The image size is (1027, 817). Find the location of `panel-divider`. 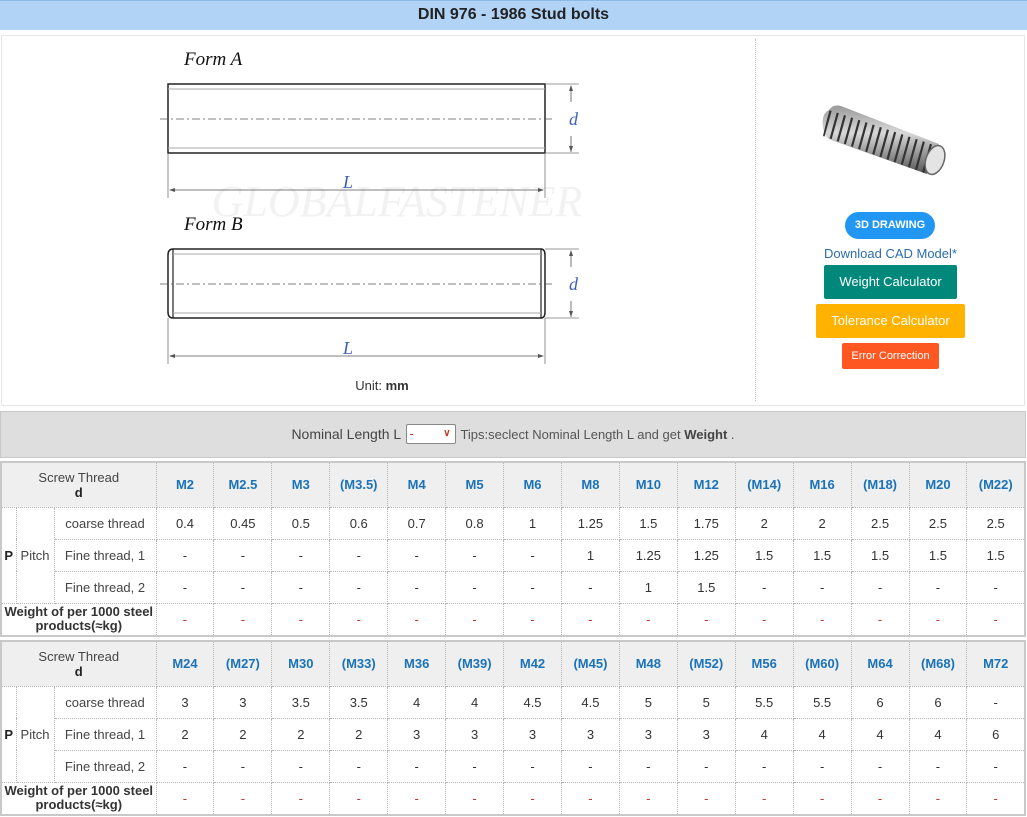

panel-divider is located at coordinates (755, 220).